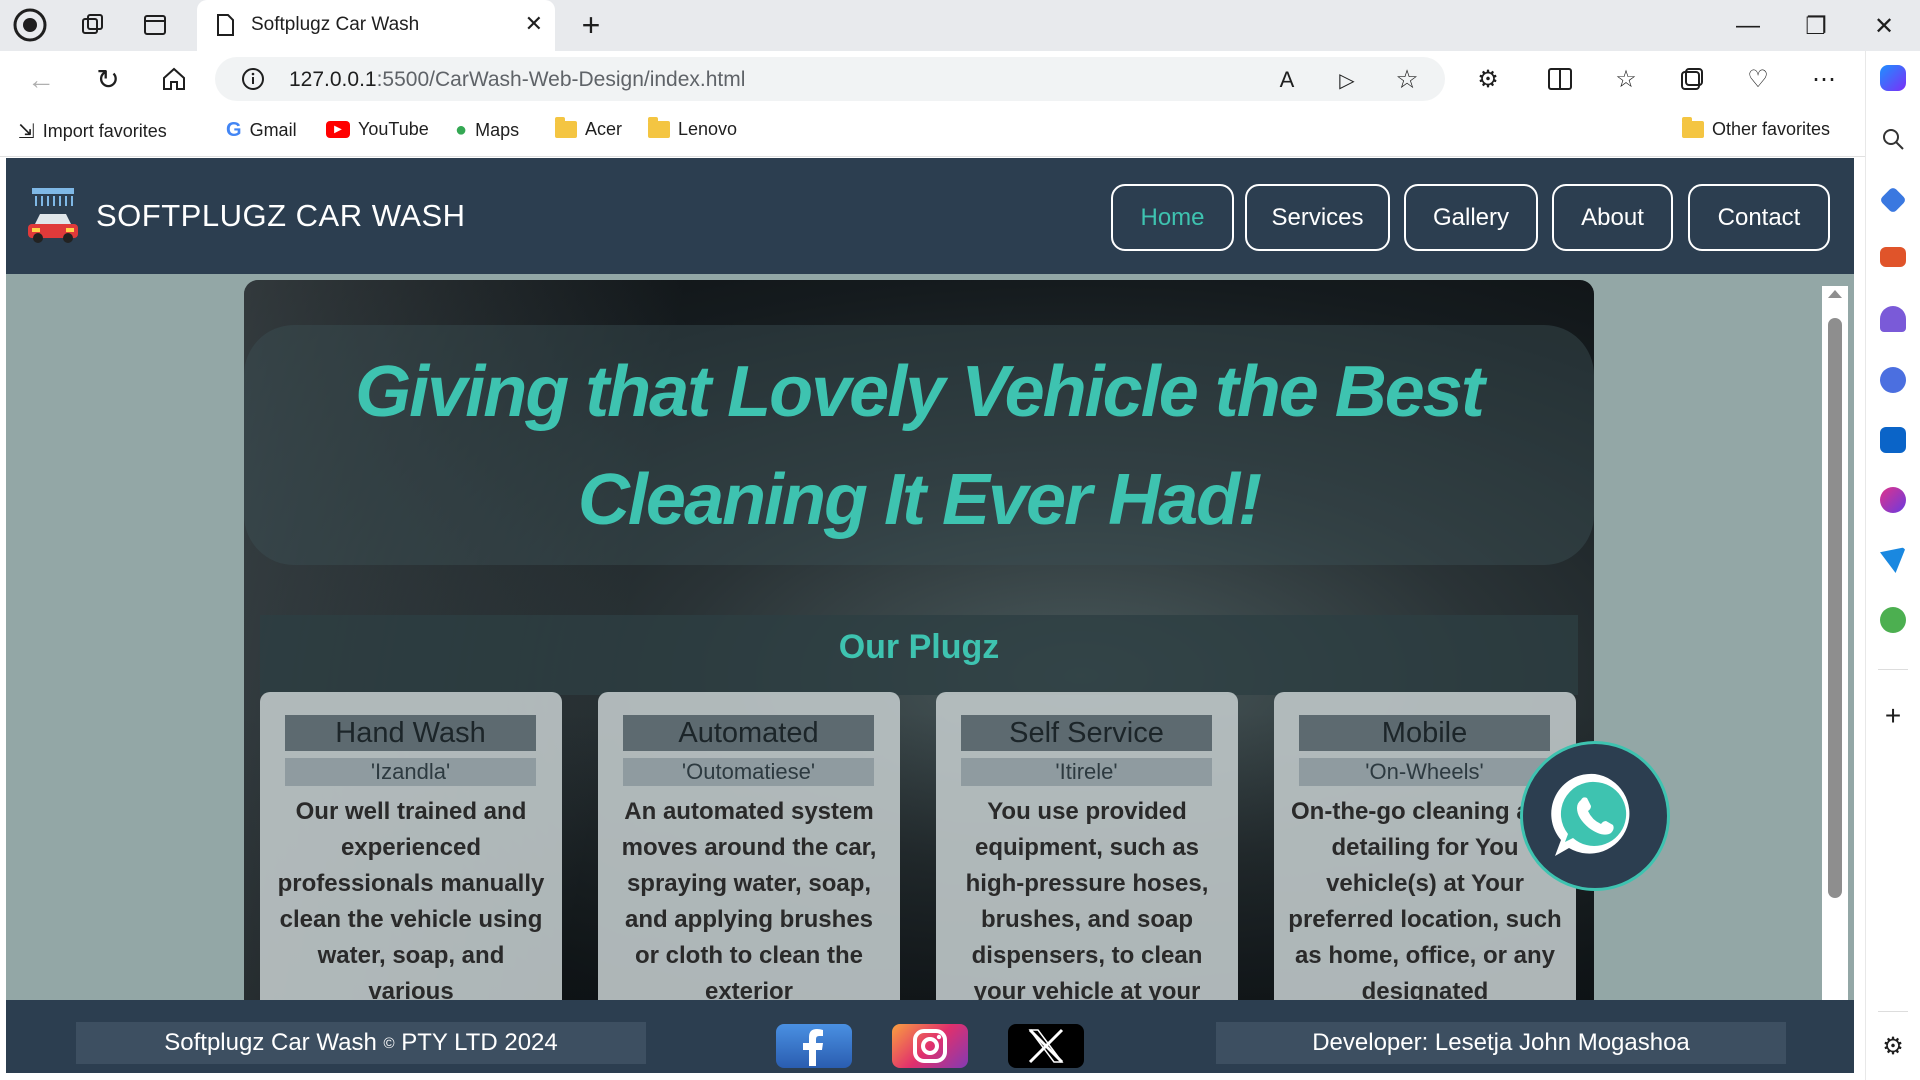 The width and height of the screenshot is (1920, 1080). I want to click on minimize-icon: —, so click(1748, 26).